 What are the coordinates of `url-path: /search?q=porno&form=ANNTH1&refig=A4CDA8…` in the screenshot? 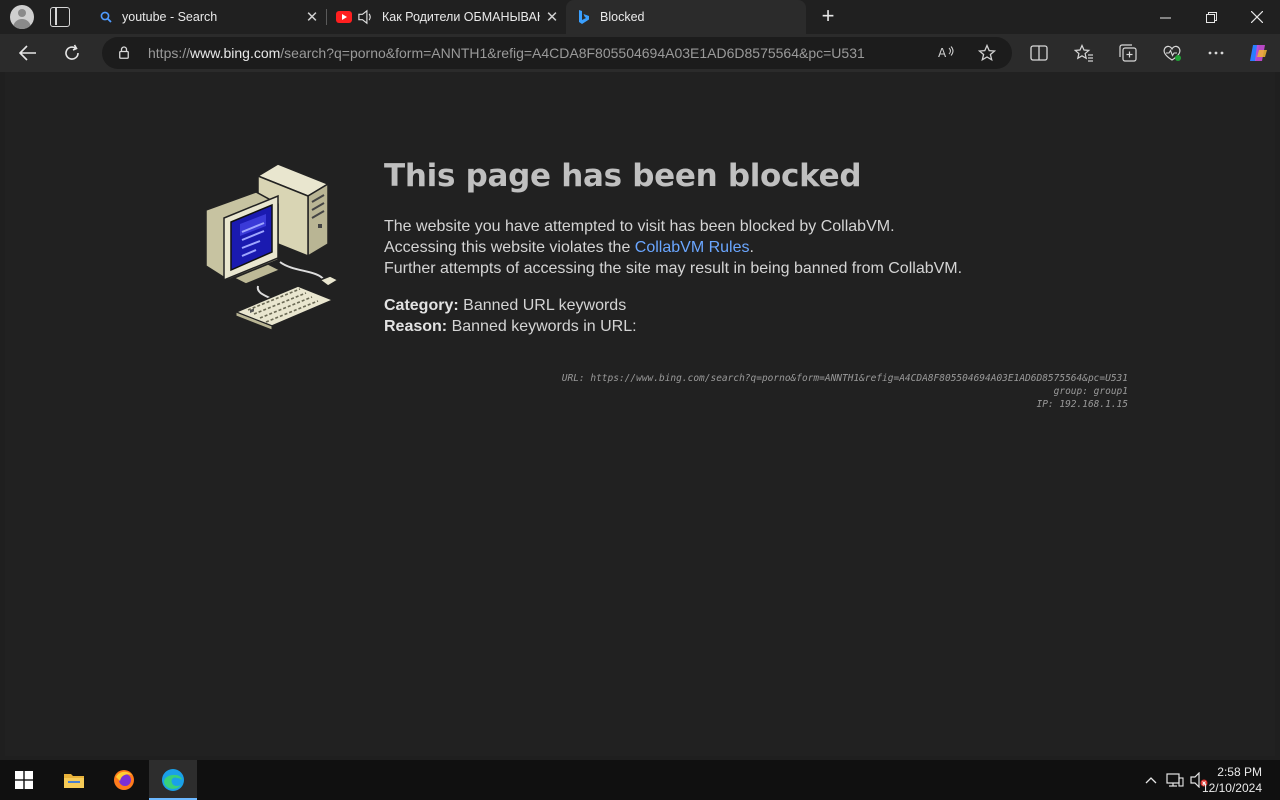 It's located at (572, 53).